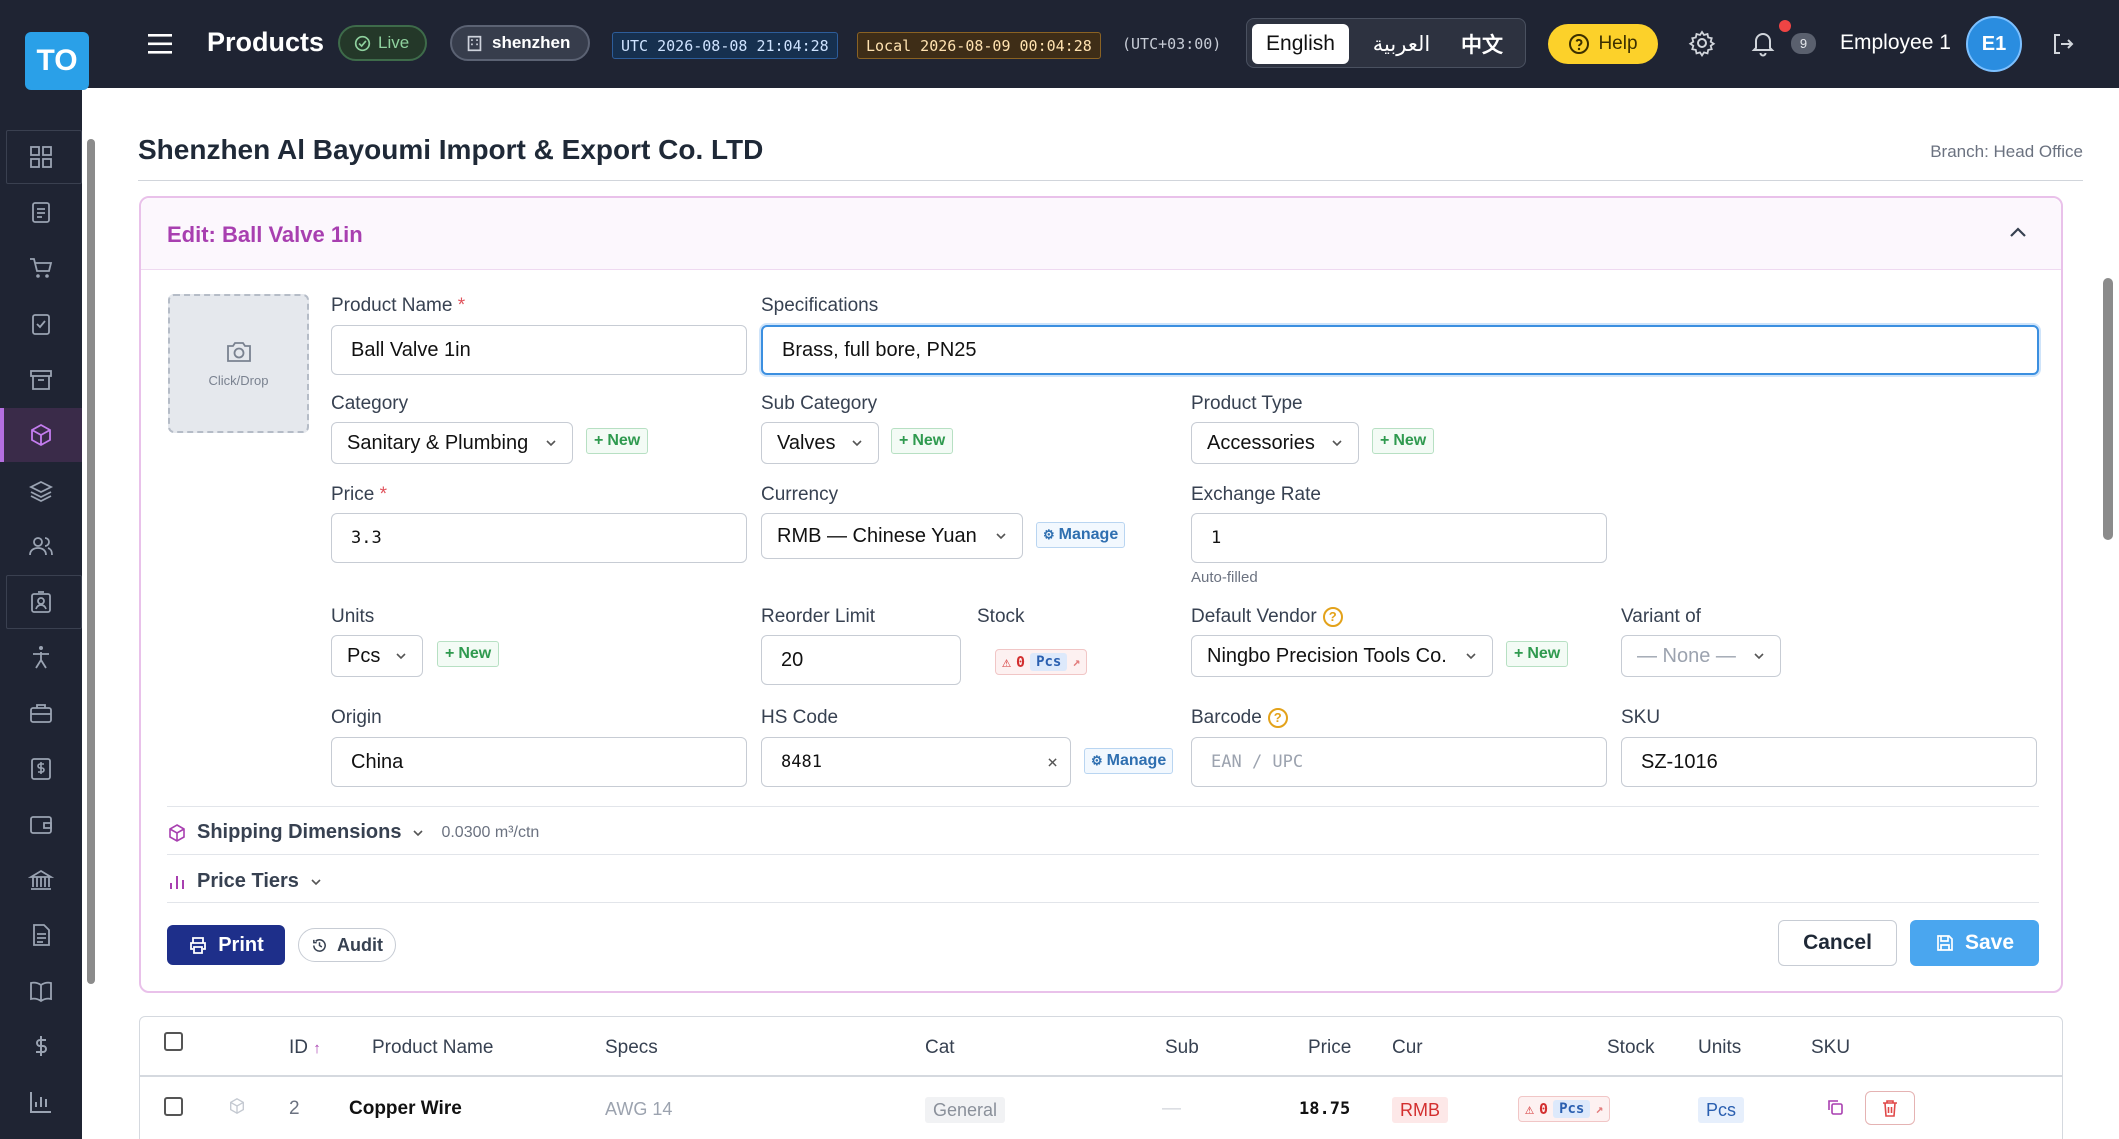 The image size is (2119, 1139). What do you see at coordinates (161, 44) in the screenshot?
I see `menu-toggle-icon` at bounding box center [161, 44].